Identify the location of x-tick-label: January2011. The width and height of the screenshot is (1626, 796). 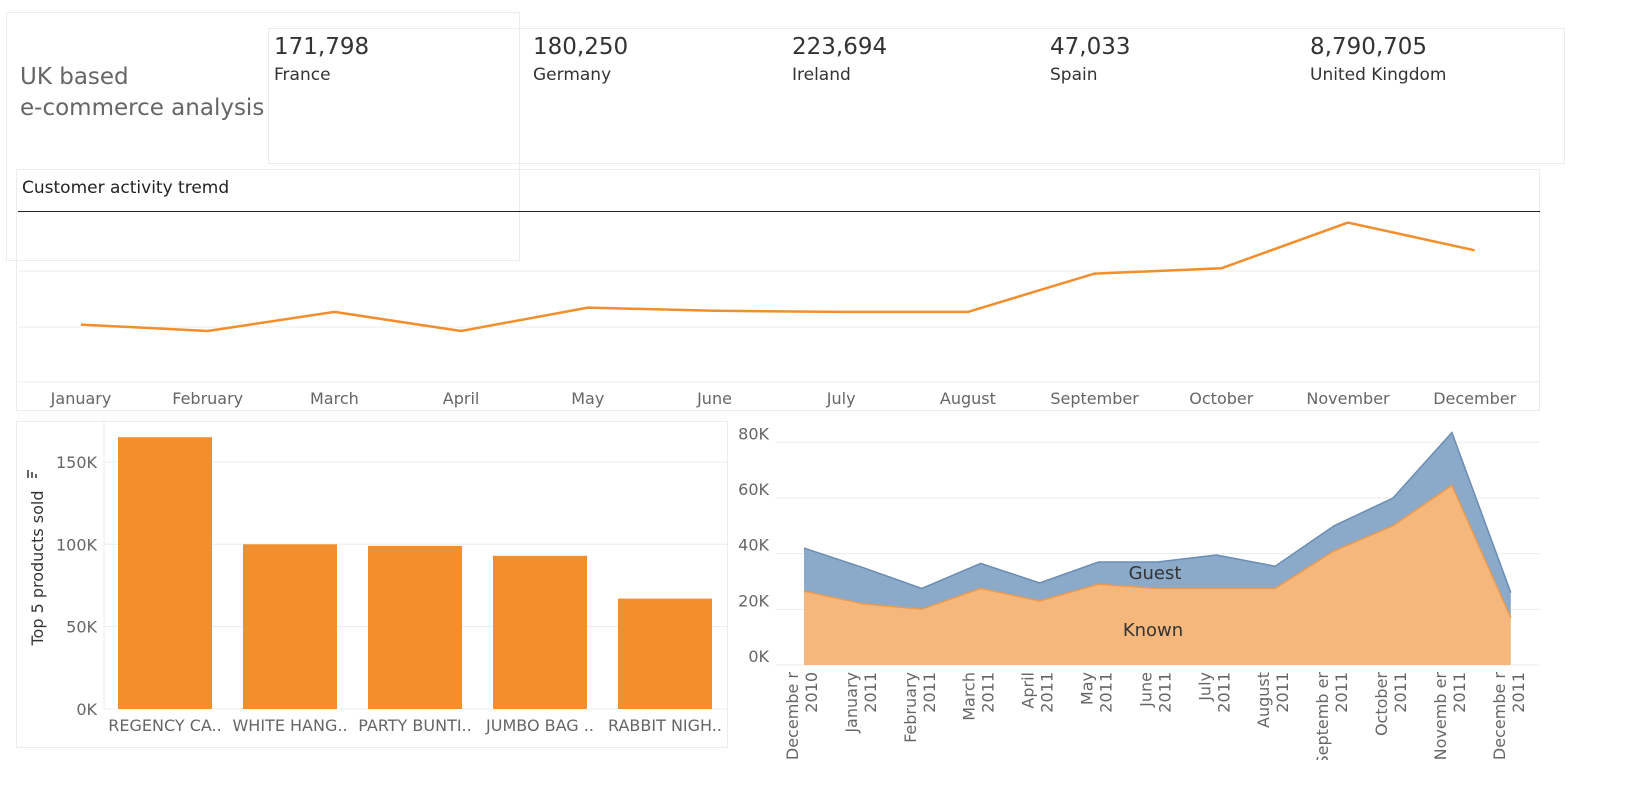
(861, 703).